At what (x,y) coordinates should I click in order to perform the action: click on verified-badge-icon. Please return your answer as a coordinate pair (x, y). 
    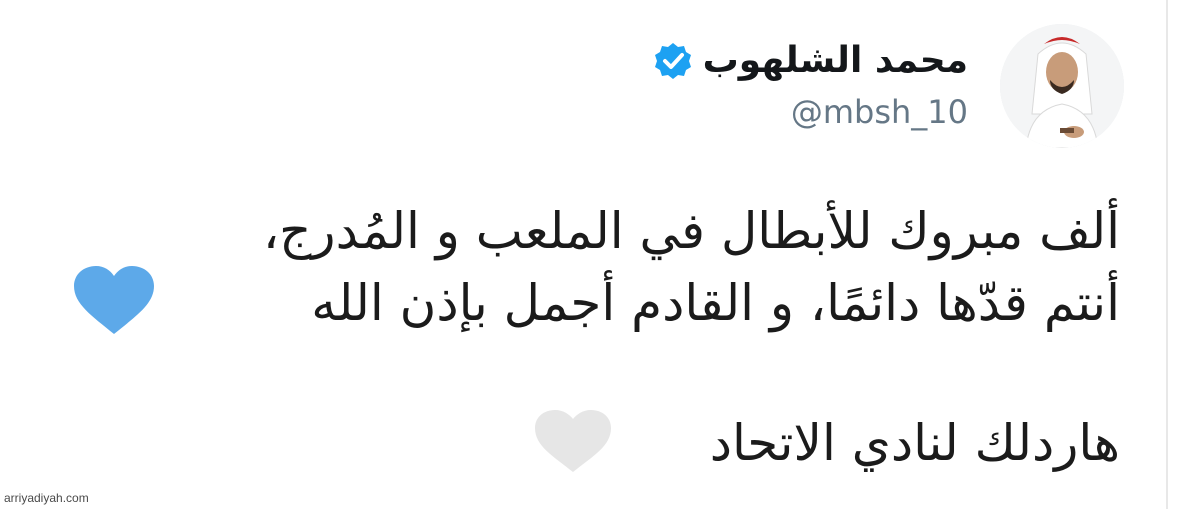
    Looking at the image, I should click on (672, 61).